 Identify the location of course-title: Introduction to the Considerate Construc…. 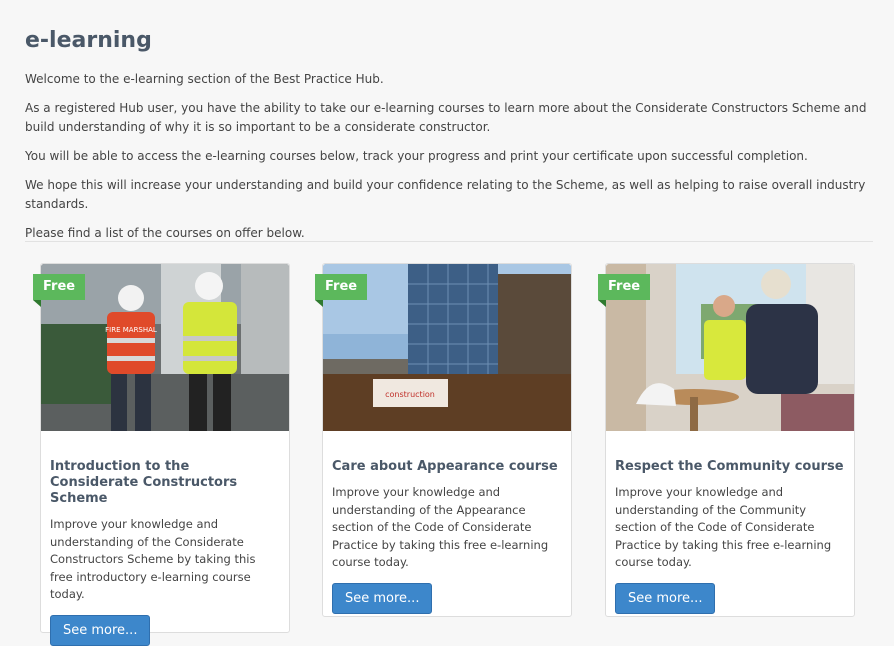
(165, 483).